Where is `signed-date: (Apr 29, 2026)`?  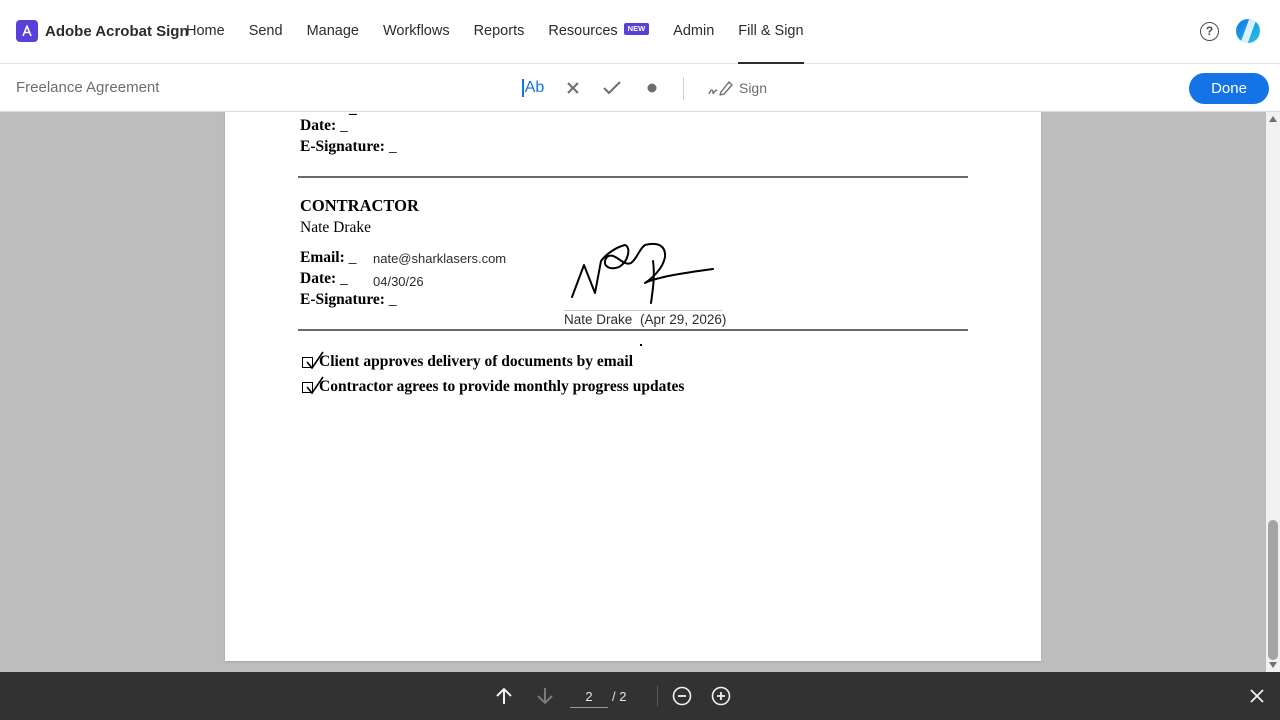
signed-date: (Apr 29, 2026) is located at coordinates (683, 319).